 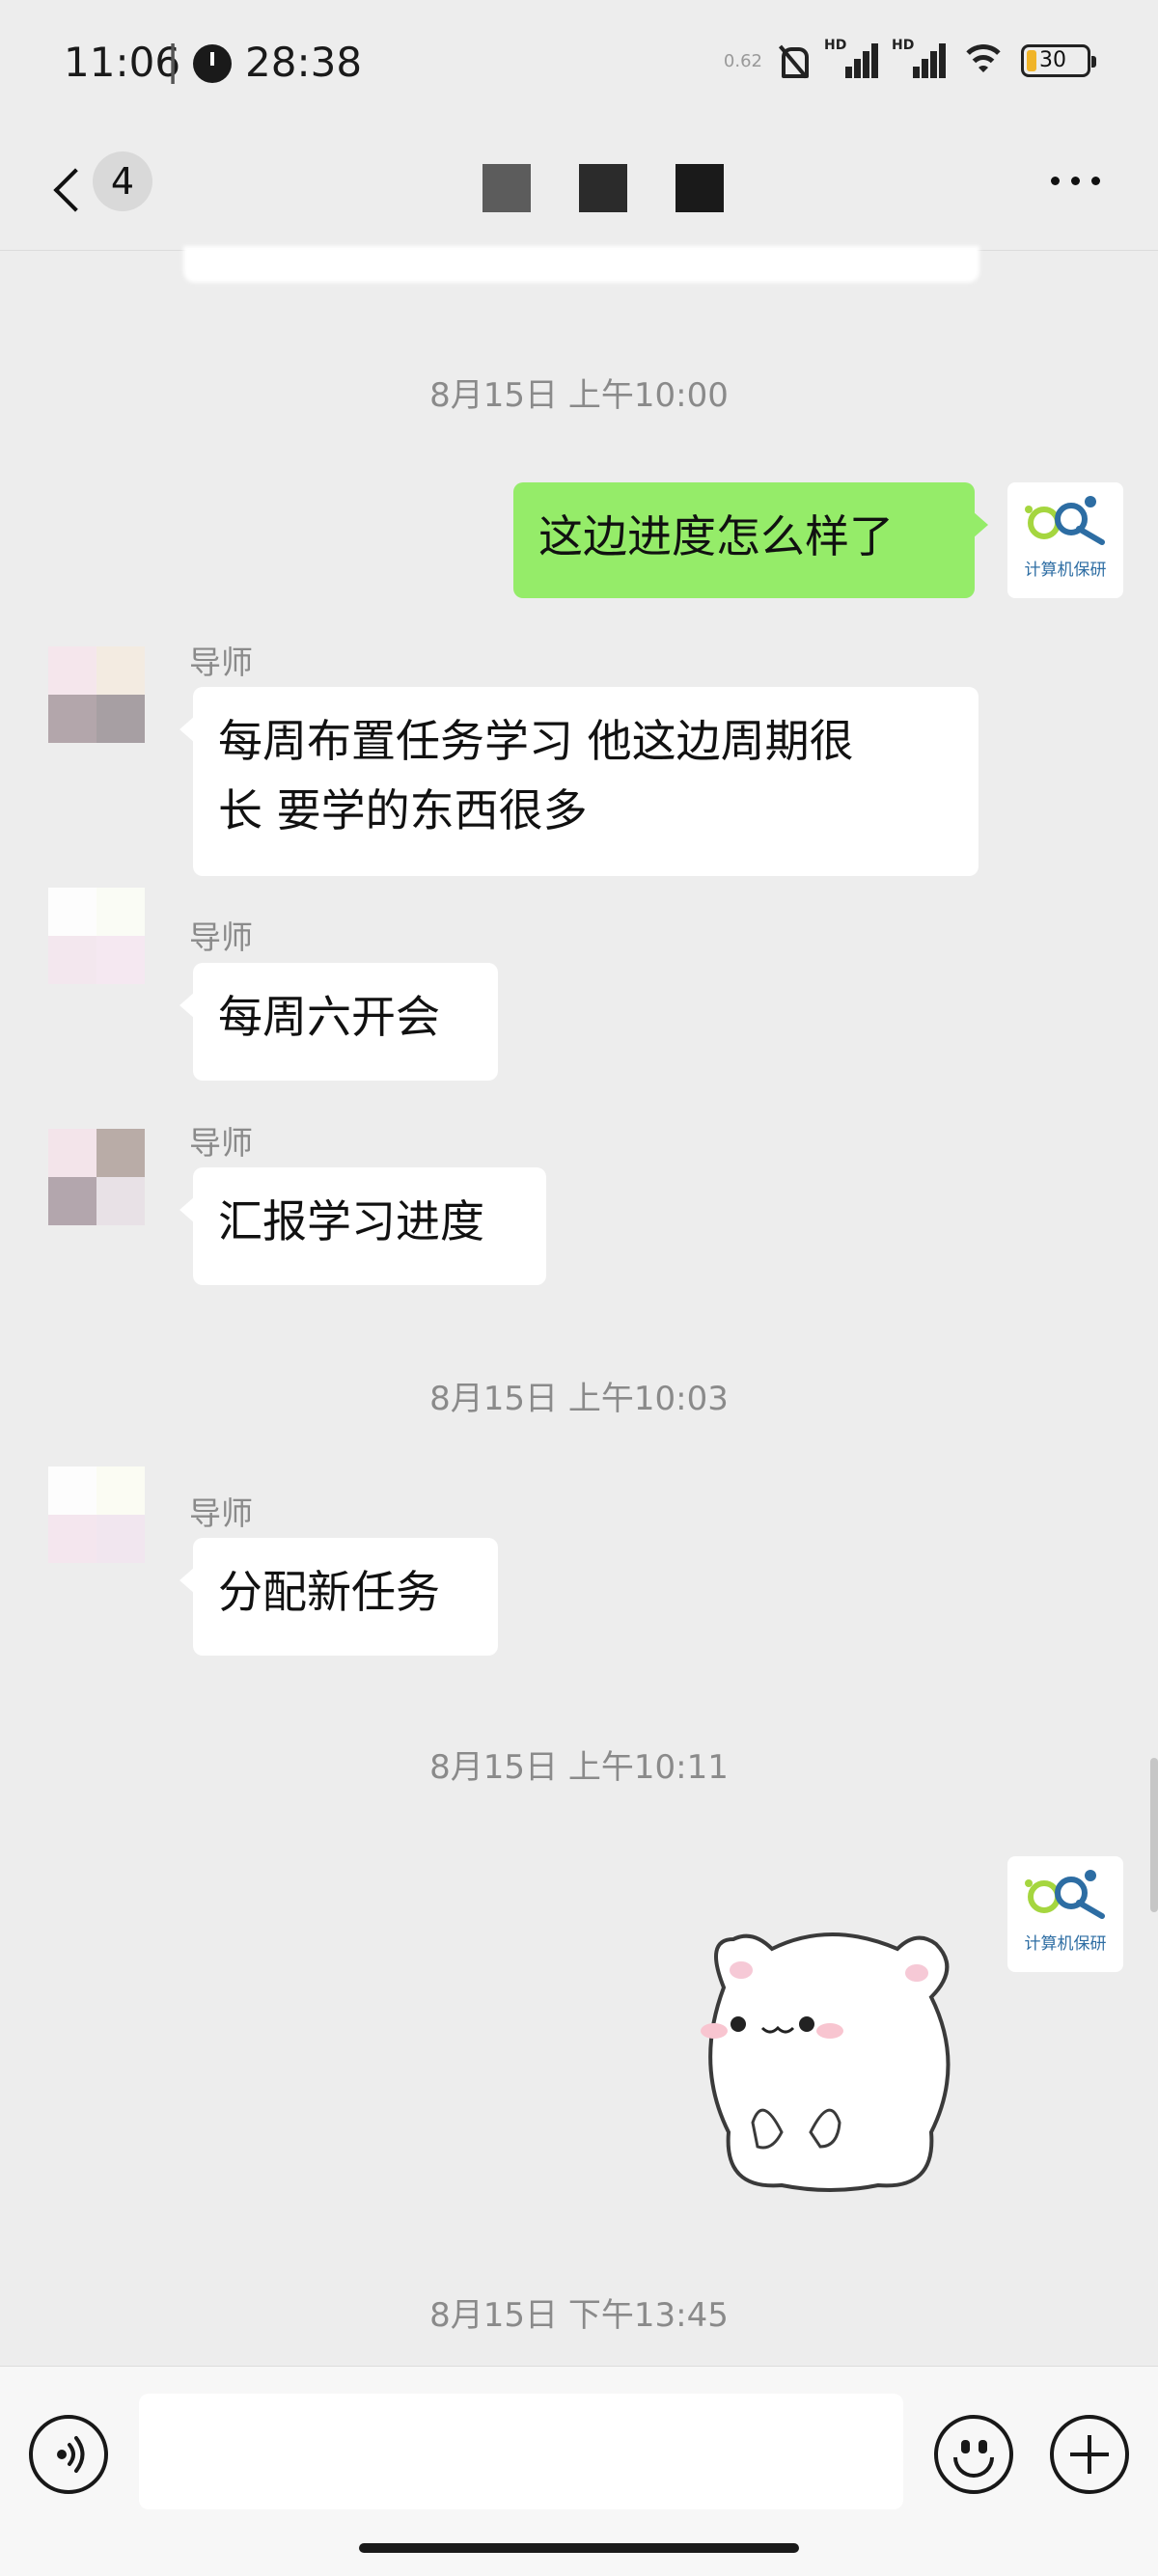 What do you see at coordinates (579, 1767) in the screenshot?
I see `message-timestamp: 8月15日 上午10:11` at bounding box center [579, 1767].